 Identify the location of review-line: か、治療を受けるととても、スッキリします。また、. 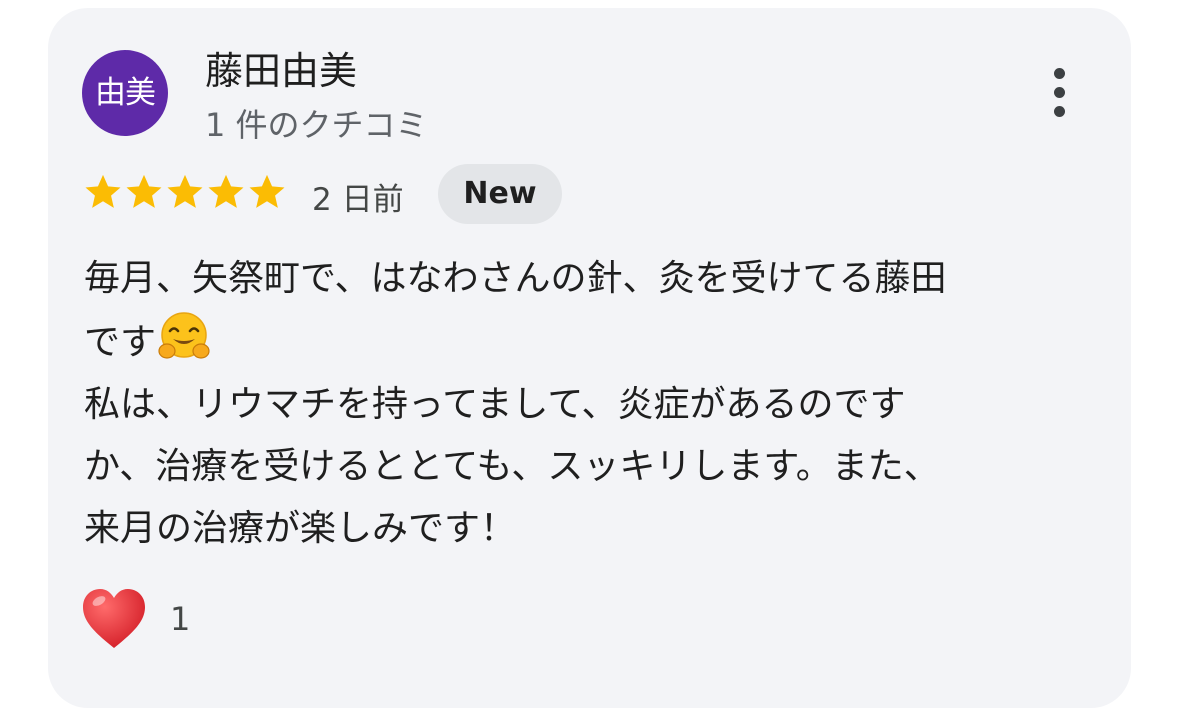
(512, 466).